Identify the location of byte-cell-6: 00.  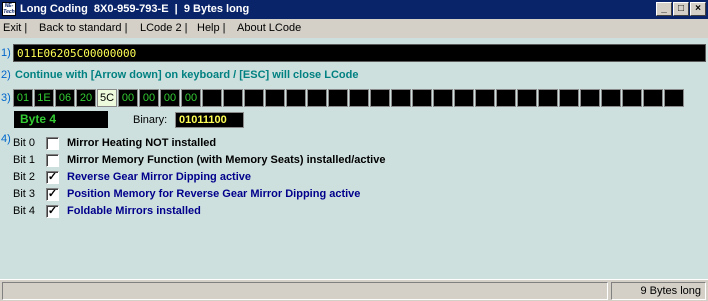
(149, 98).